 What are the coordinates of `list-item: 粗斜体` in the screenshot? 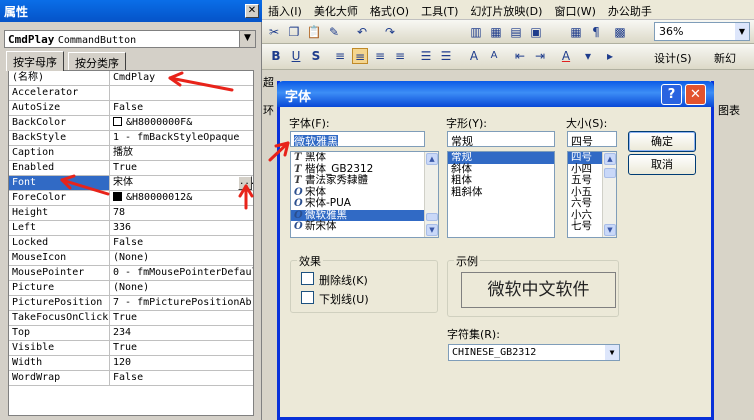 It's located at (501, 192).